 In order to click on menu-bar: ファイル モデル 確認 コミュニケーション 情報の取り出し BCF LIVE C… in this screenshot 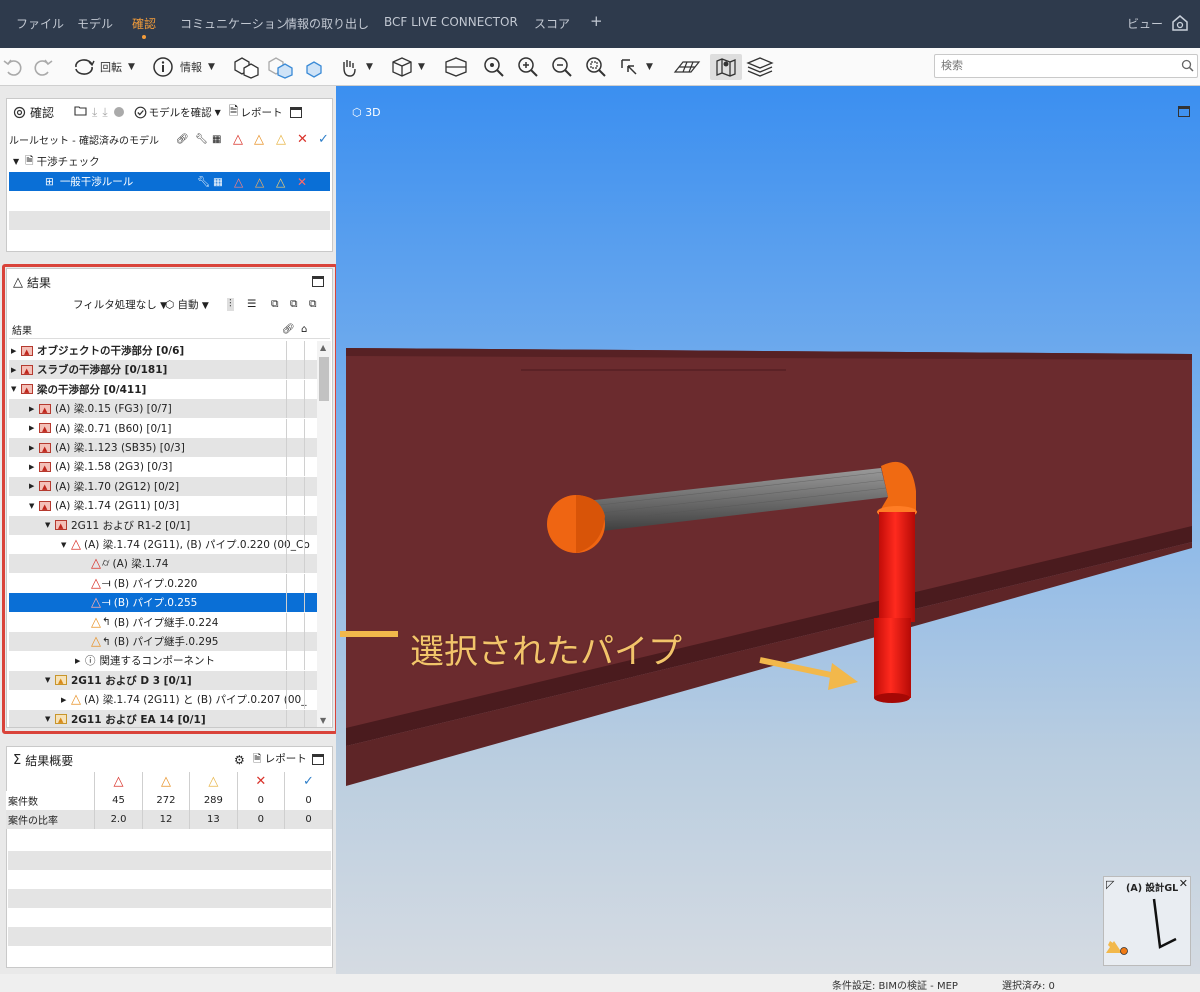, I will do `click(600, 24)`.